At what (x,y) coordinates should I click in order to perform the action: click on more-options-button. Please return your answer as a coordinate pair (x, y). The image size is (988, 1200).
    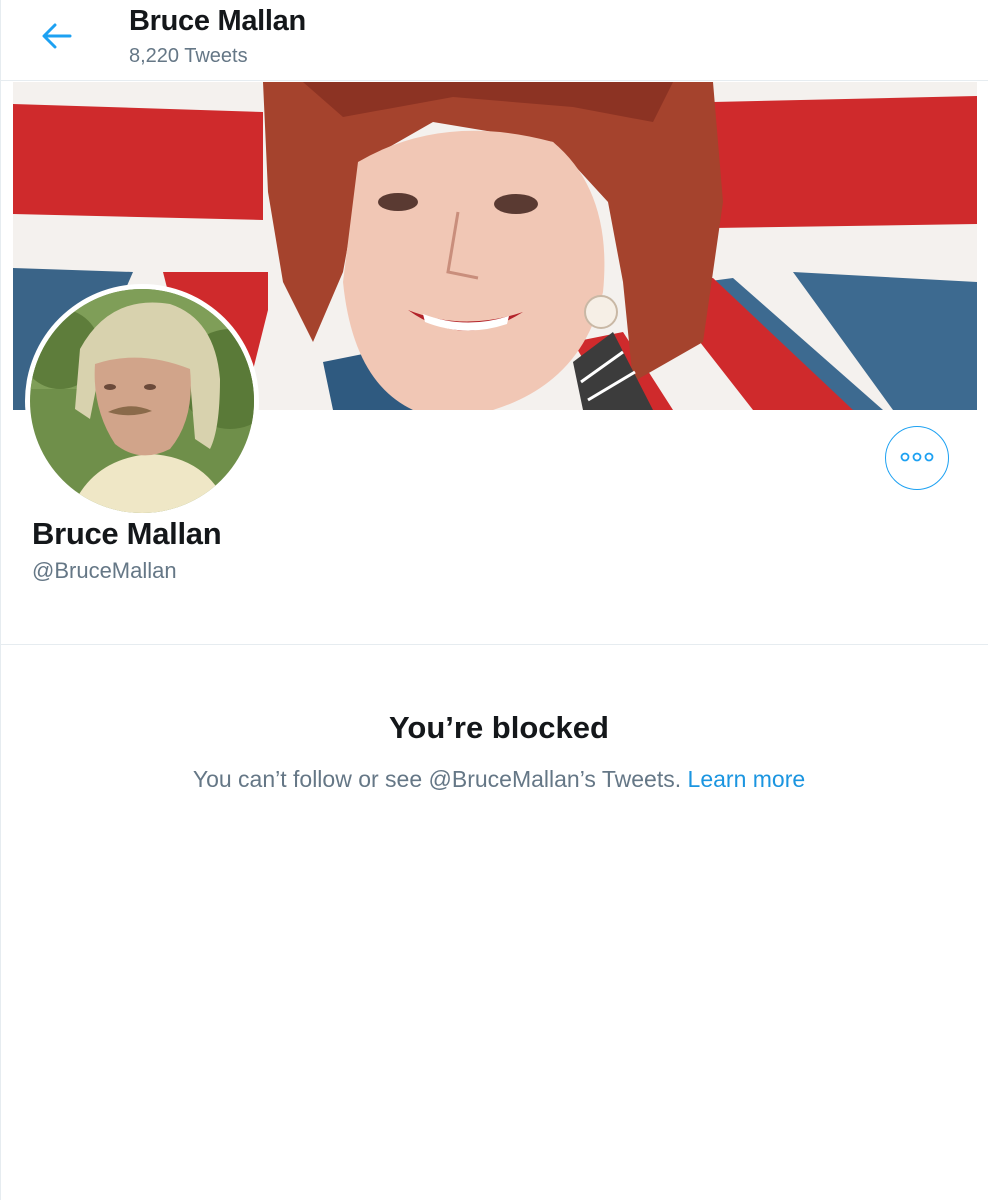
    Looking at the image, I should click on (917, 458).